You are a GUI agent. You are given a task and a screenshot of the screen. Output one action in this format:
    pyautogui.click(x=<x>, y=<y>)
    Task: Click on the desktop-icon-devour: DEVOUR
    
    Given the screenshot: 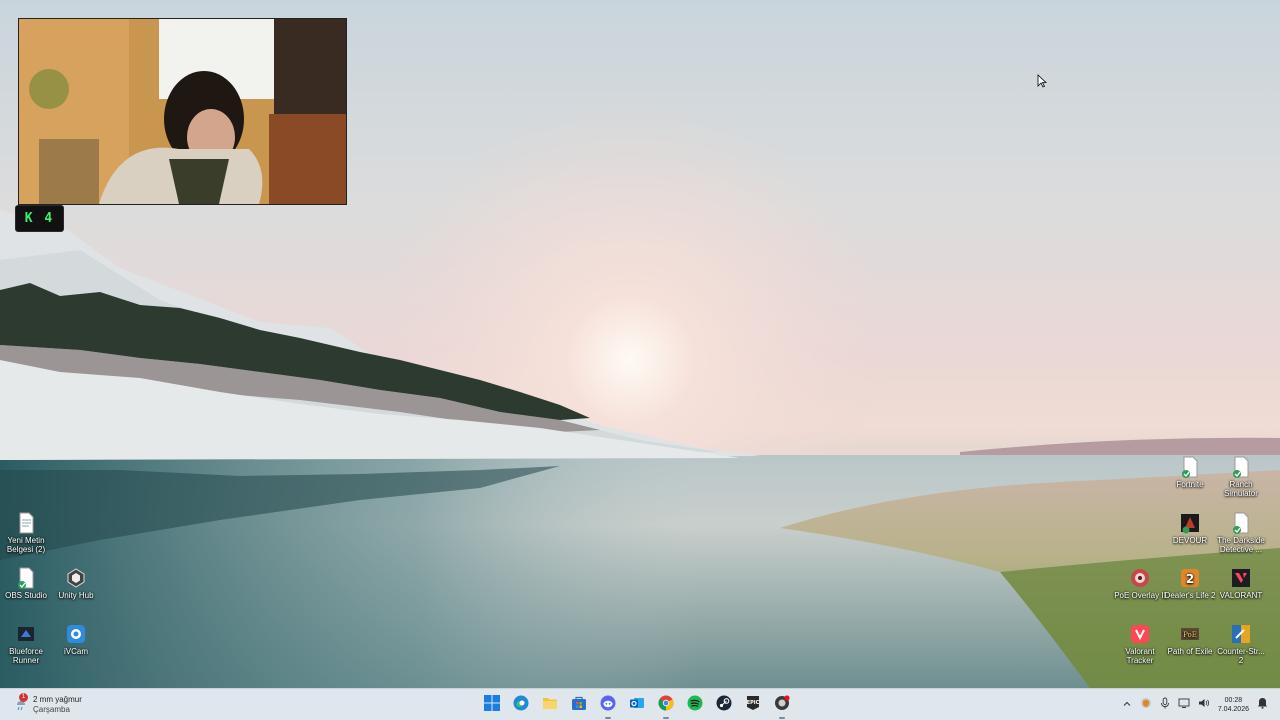 What is the action you would take?
    pyautogui.click(x=1190, y=528)
    